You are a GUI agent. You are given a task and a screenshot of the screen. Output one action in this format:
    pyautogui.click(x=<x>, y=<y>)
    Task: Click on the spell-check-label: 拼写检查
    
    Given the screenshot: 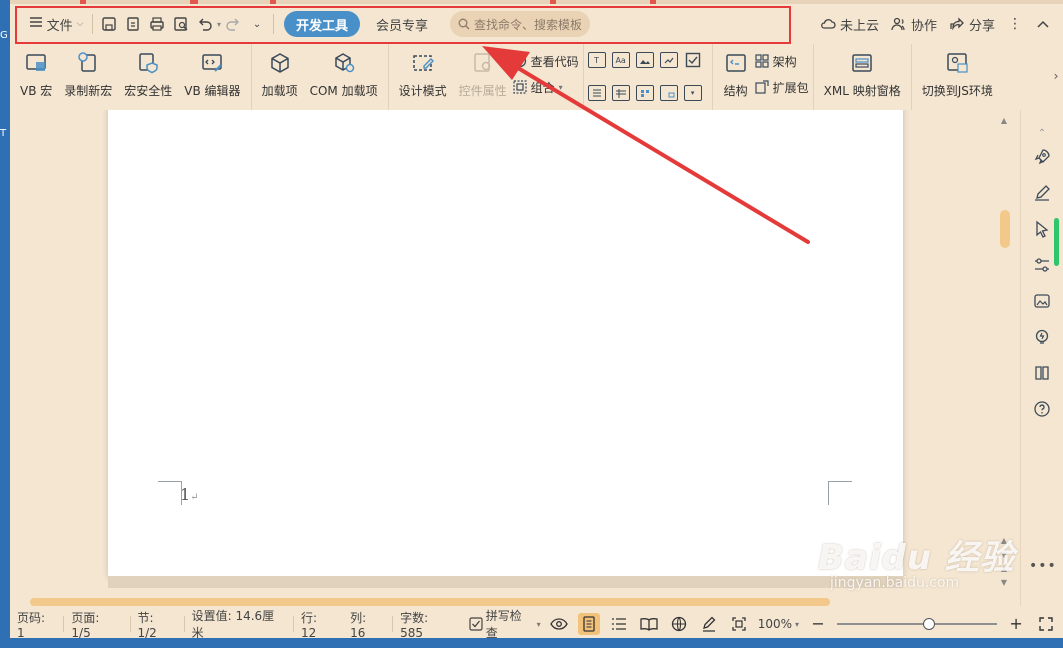 What is the action you would take?
    pyautogui.click(x=503, y=624)
    